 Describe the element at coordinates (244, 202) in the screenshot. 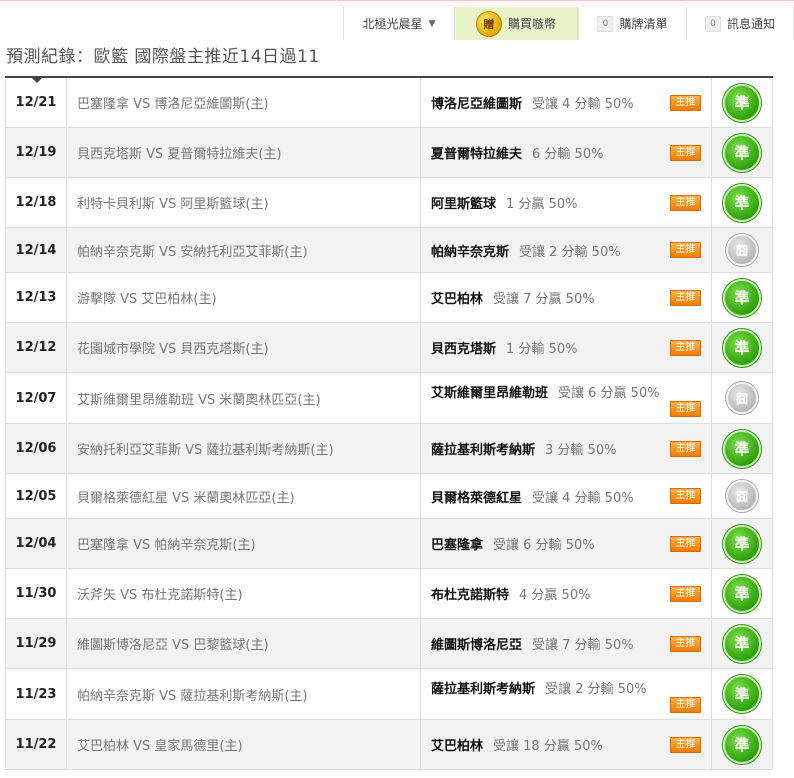

I see `row-matchup: 利特卡貝利斯 VS 阿里斯籃球(主)` at that location.